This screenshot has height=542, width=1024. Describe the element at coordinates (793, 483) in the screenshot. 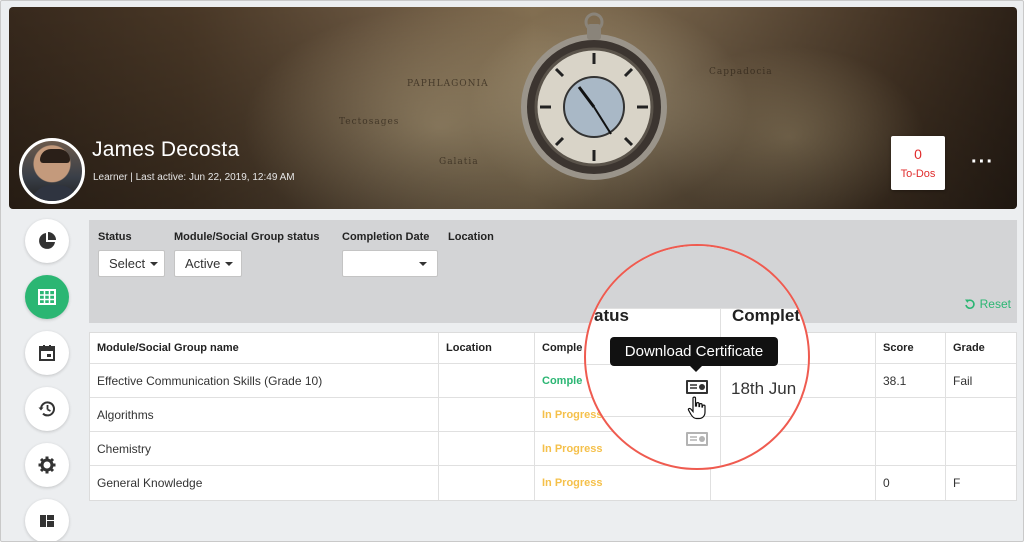

I see `module-completion` at that location.